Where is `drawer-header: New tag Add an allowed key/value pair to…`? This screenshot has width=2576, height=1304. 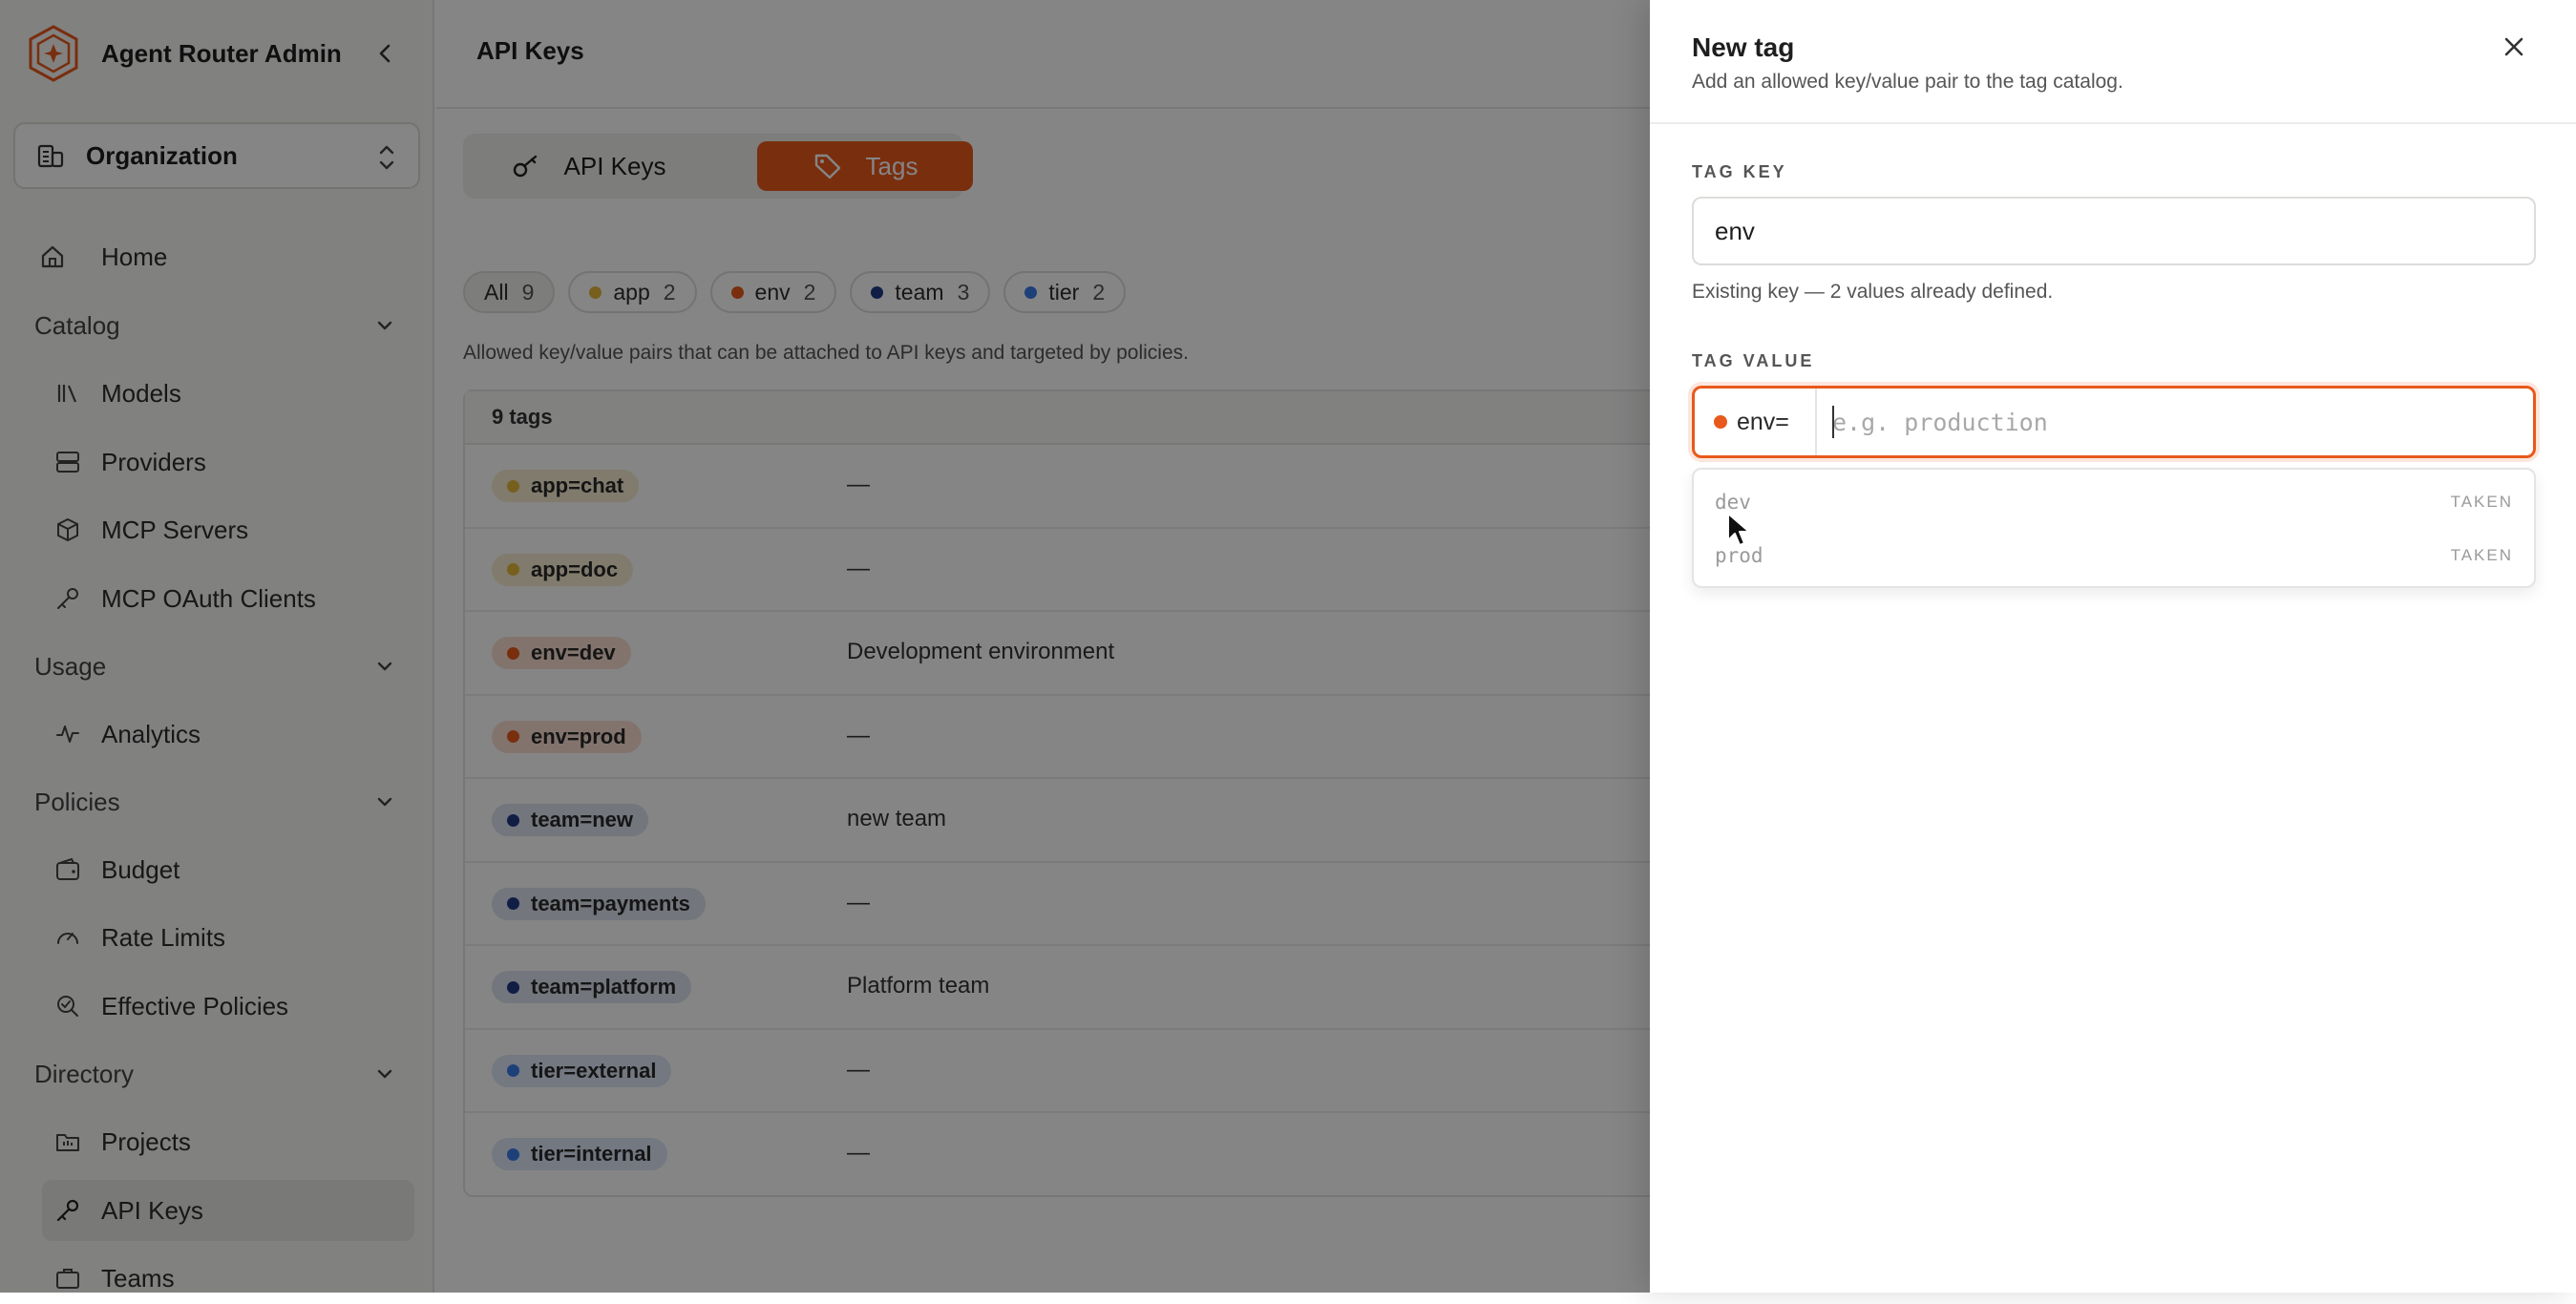 drawer-header: New tag Add an allowed key/value pair to… is located at coordinates (2113, 62).